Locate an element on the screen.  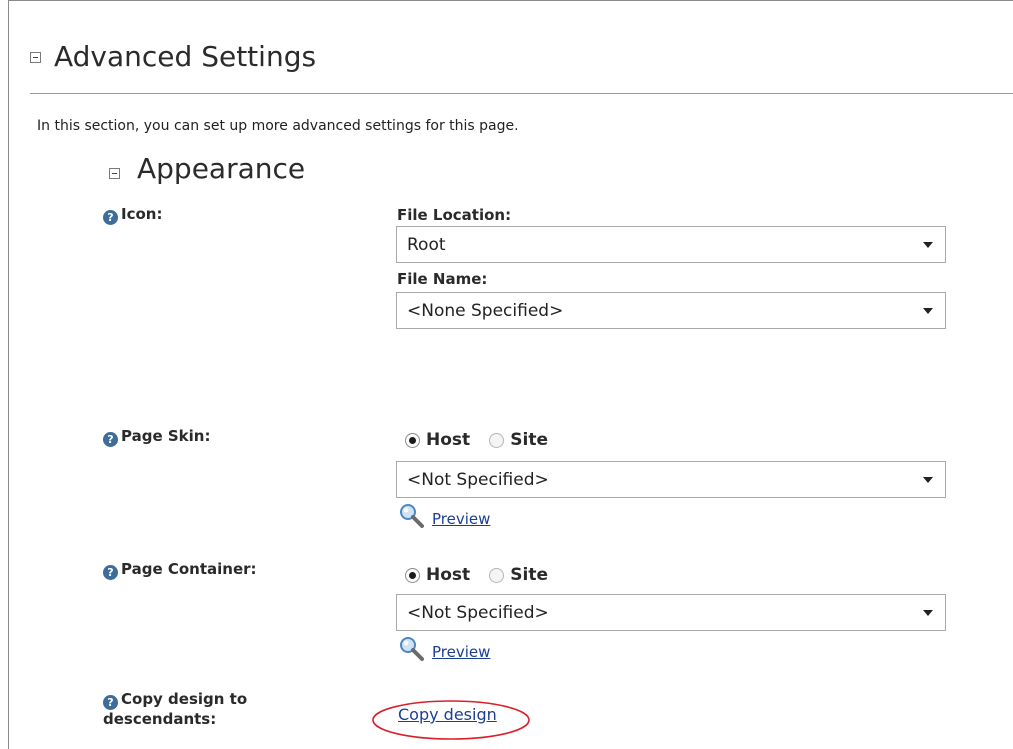
page-skin-radio-group: Host Site is located at coordinates (483, 441).